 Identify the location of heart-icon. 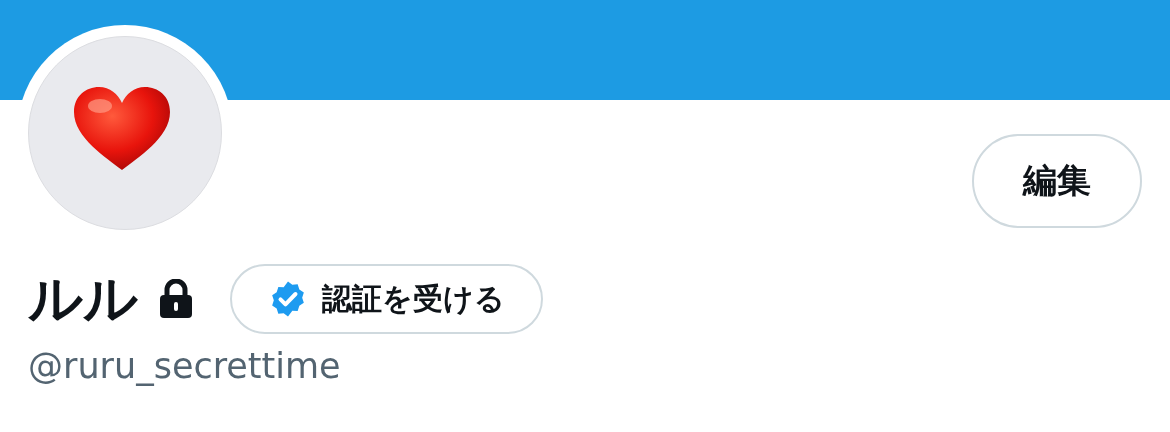
(122, 129).